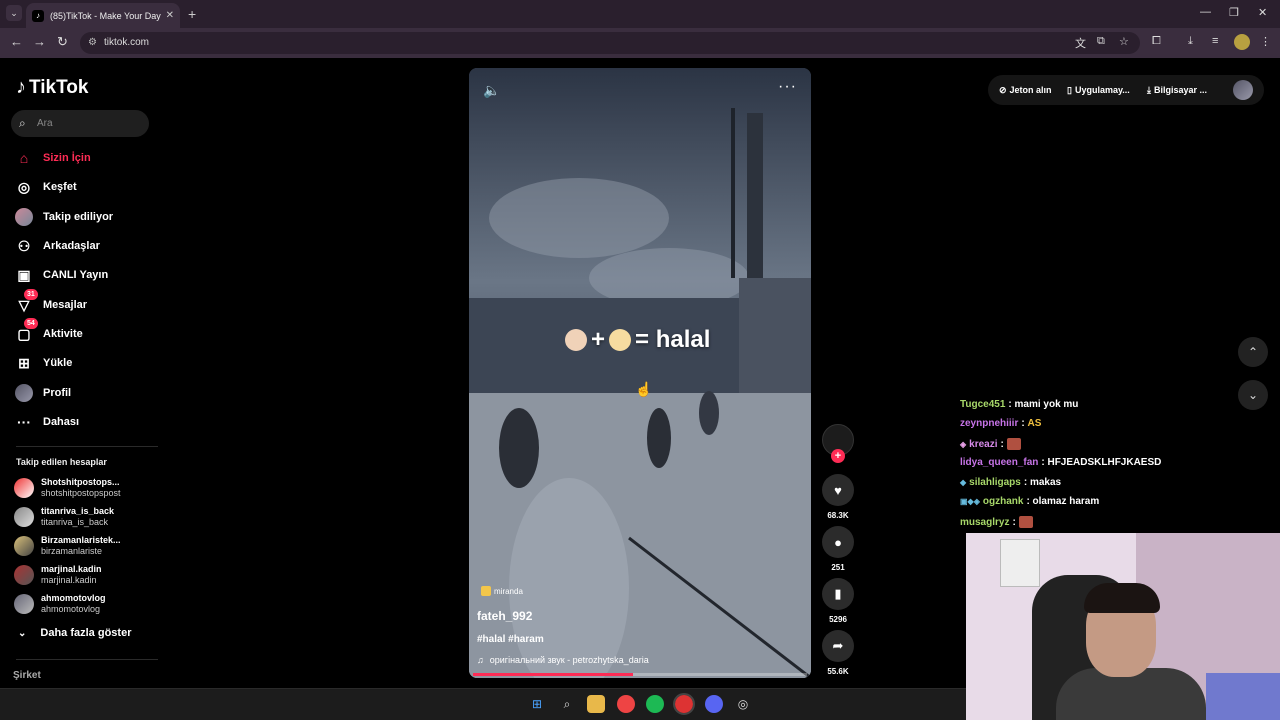 The width and height of the screenshot is (1280, 720). What do you see at coordinates (62, 42) in the screenshot?
I see `reload-icon: ↻` at bounding box center [62, 42].